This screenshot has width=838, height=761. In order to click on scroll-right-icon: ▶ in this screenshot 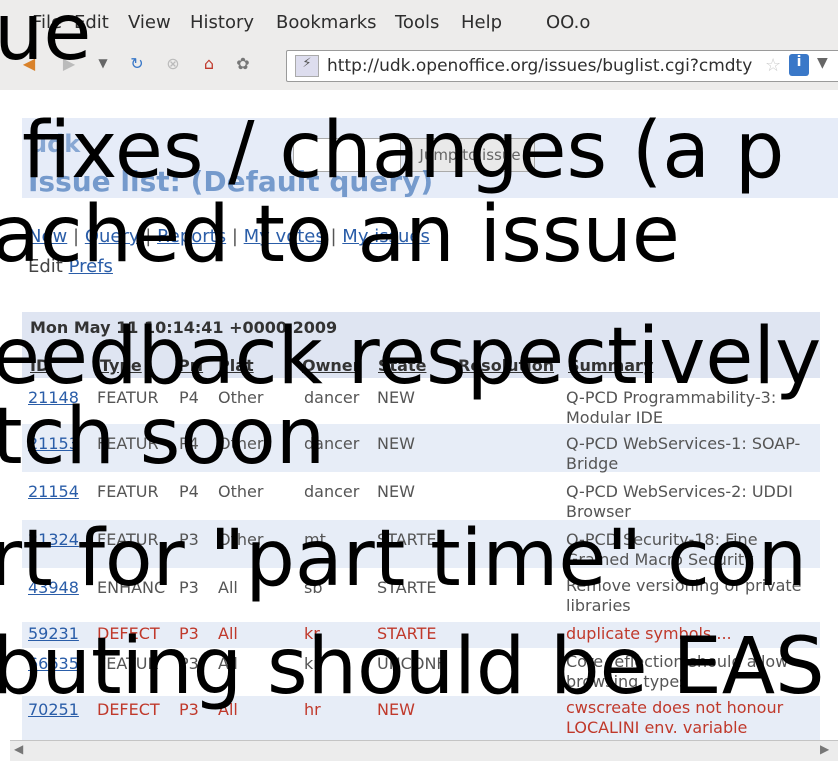, I will do `click(824, 749)`.